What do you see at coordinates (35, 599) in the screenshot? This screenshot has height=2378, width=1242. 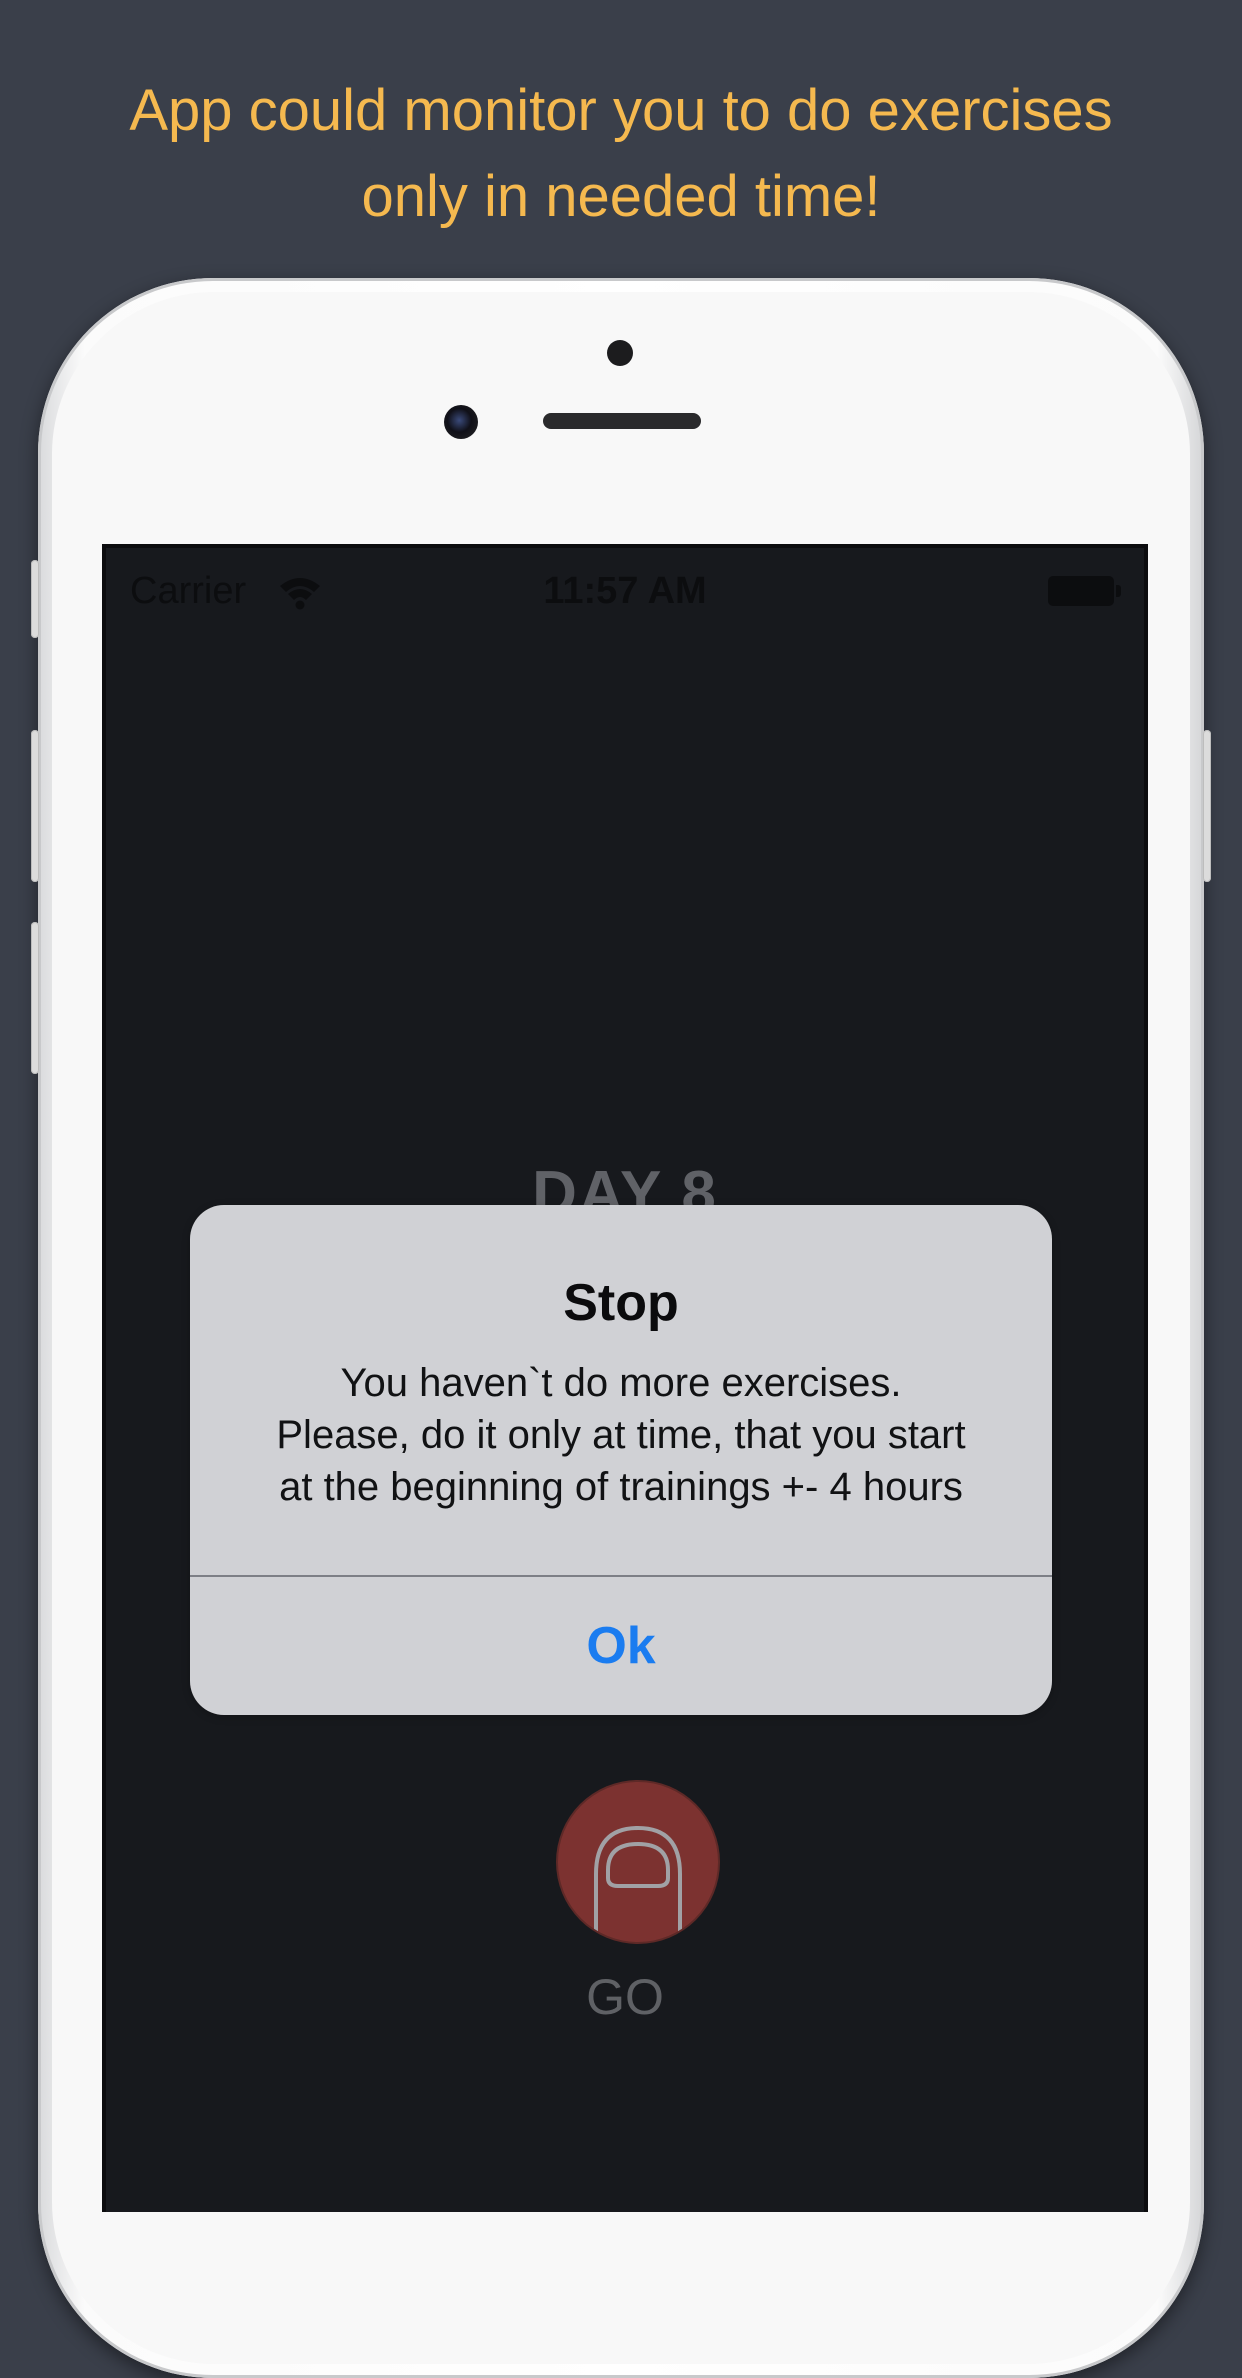 I see `mute-switch` at bounding box center [35, 599].